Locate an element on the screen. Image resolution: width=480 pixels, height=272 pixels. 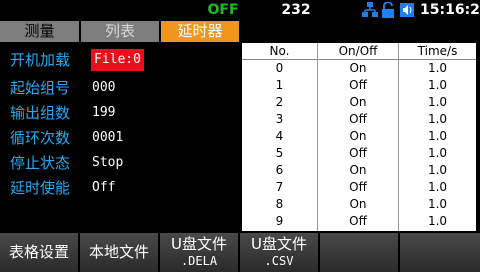
setting-label: 循环次数 is located at coordinates (40, 138).